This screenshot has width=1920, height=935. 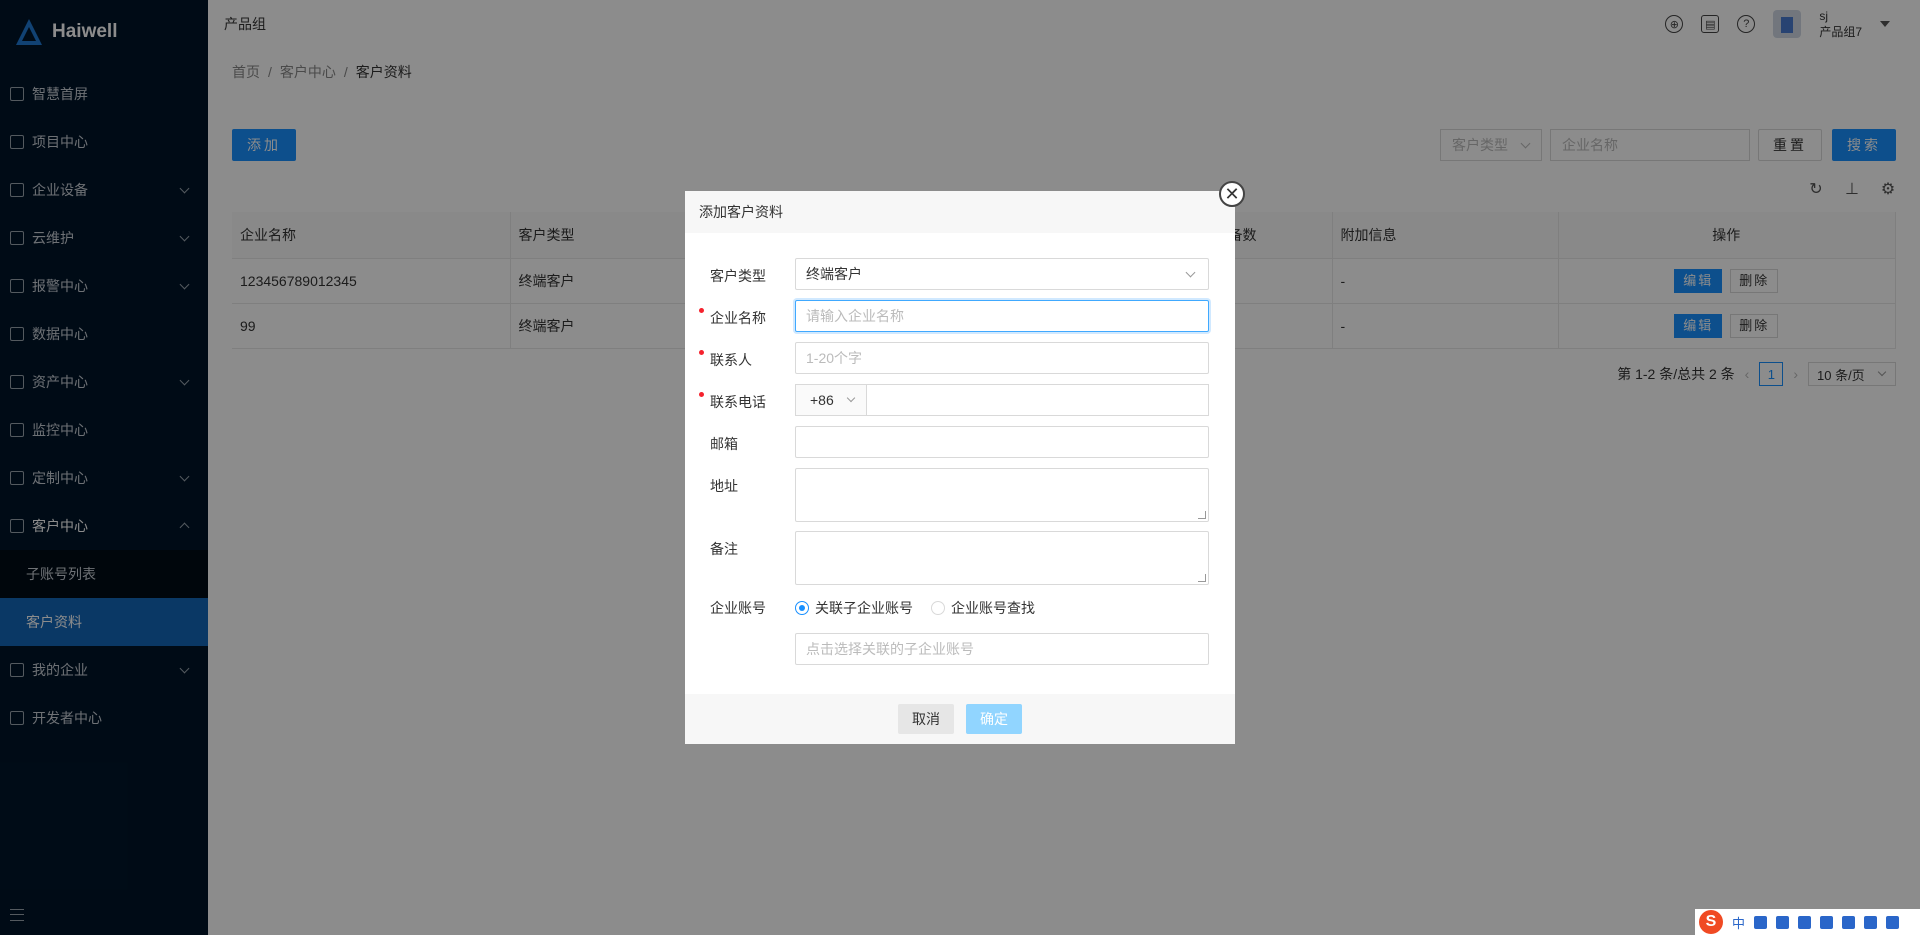 I want to click on cancel-button: 取消, so click(x=926, y=719).